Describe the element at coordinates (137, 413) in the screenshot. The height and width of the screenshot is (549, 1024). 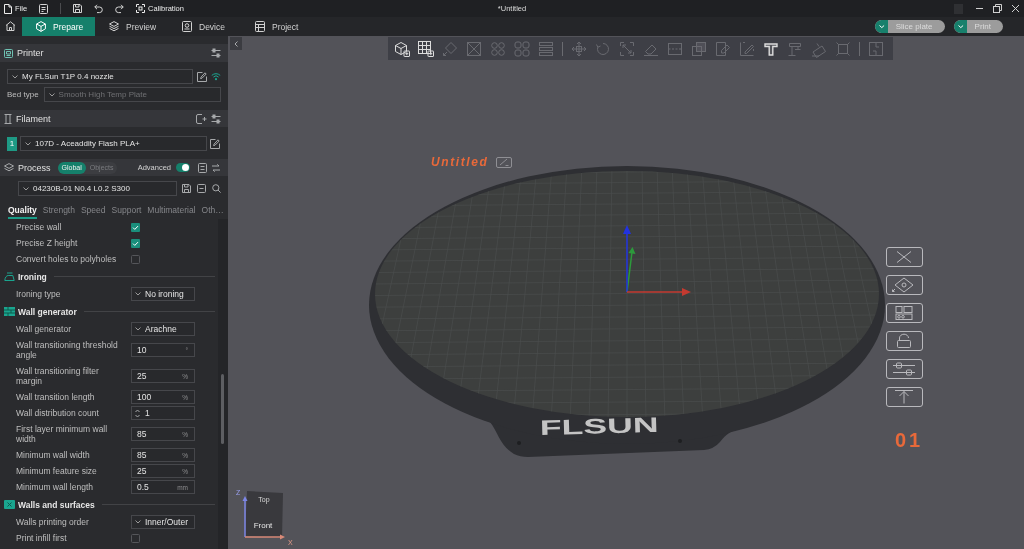
I see `spin-arrows-icon` at that location.